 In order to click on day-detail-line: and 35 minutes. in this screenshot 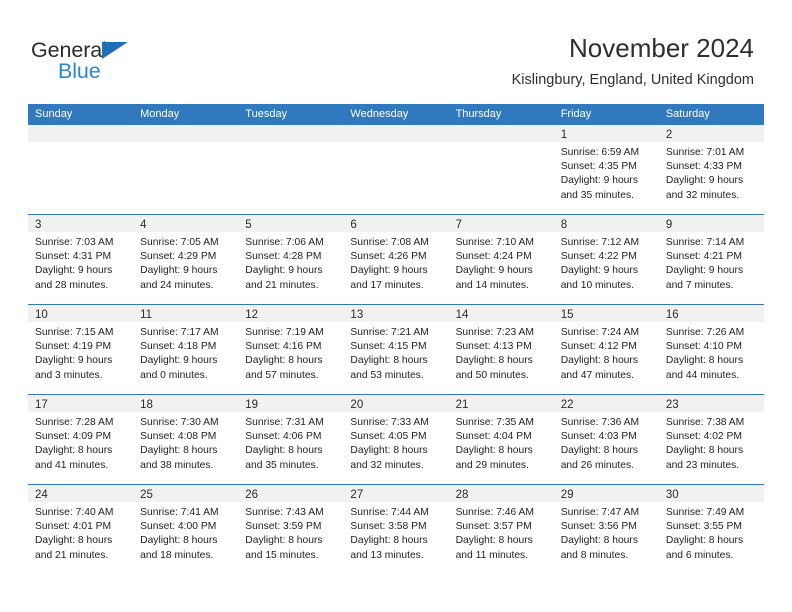, I will do `click(282, 465)`.